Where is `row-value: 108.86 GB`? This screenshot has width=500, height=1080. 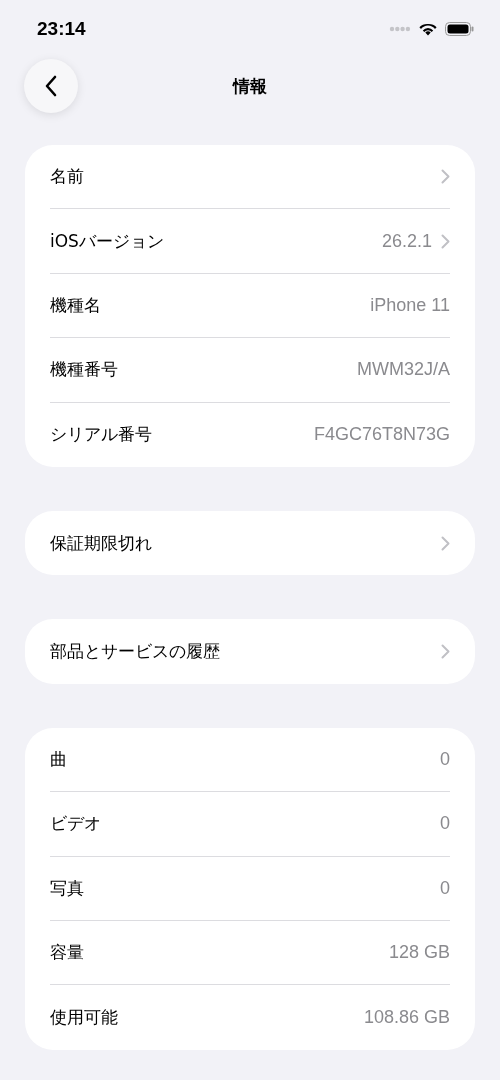
row-value: 108.86 GB is located at coordinates (406, 1017).